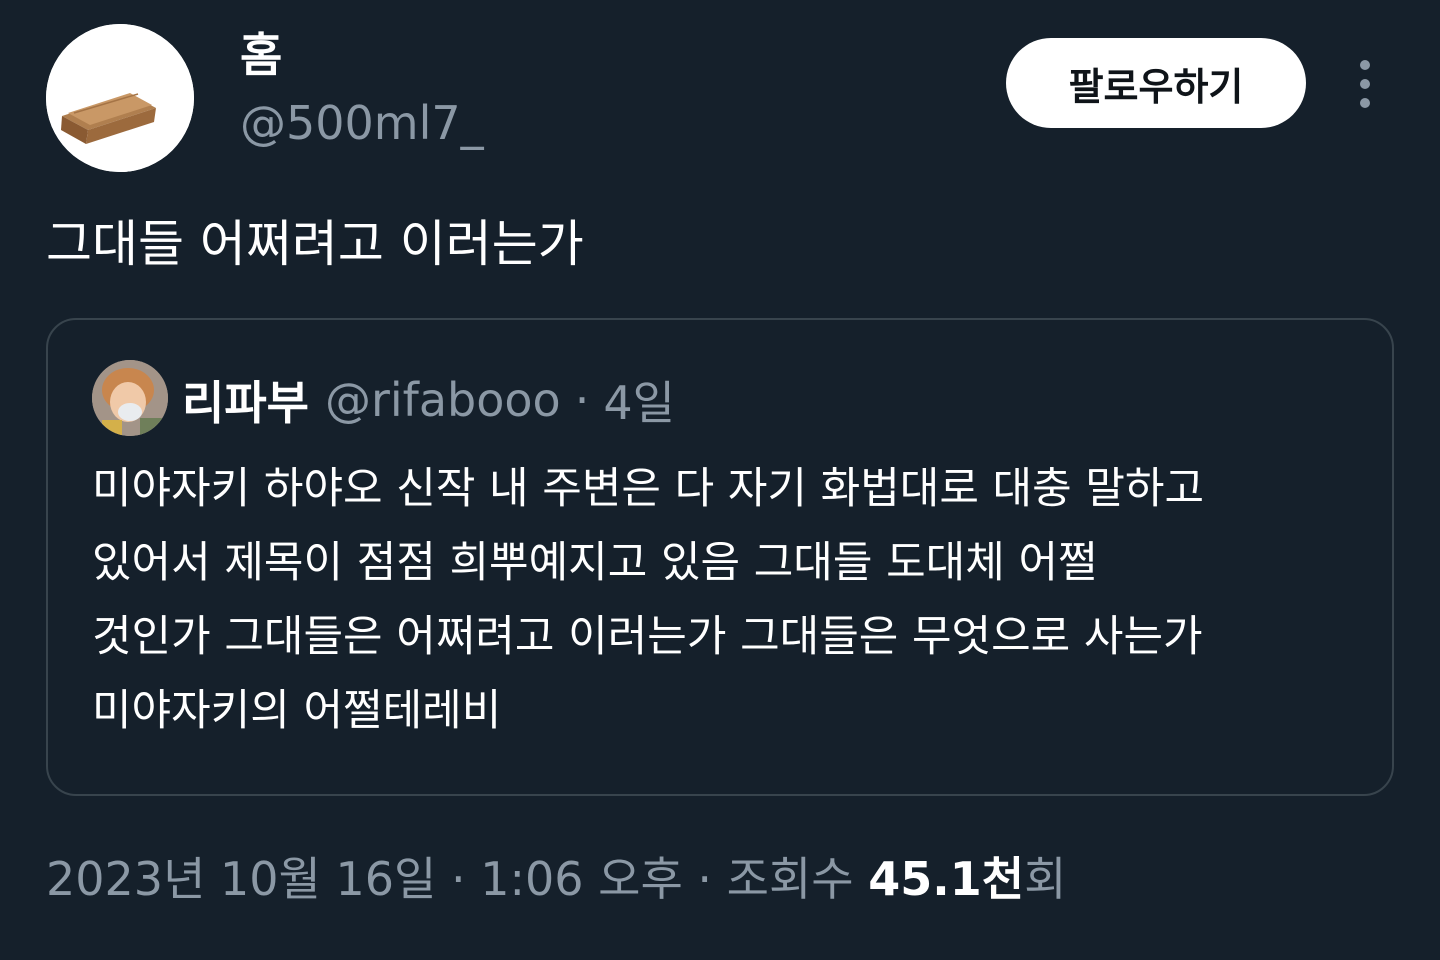 The height and width of the screenshot is (960, 1440). Describe the element at coordinates (581, 879) in the screenshot. I see `tweet-time: 1:06 오후` at that location.